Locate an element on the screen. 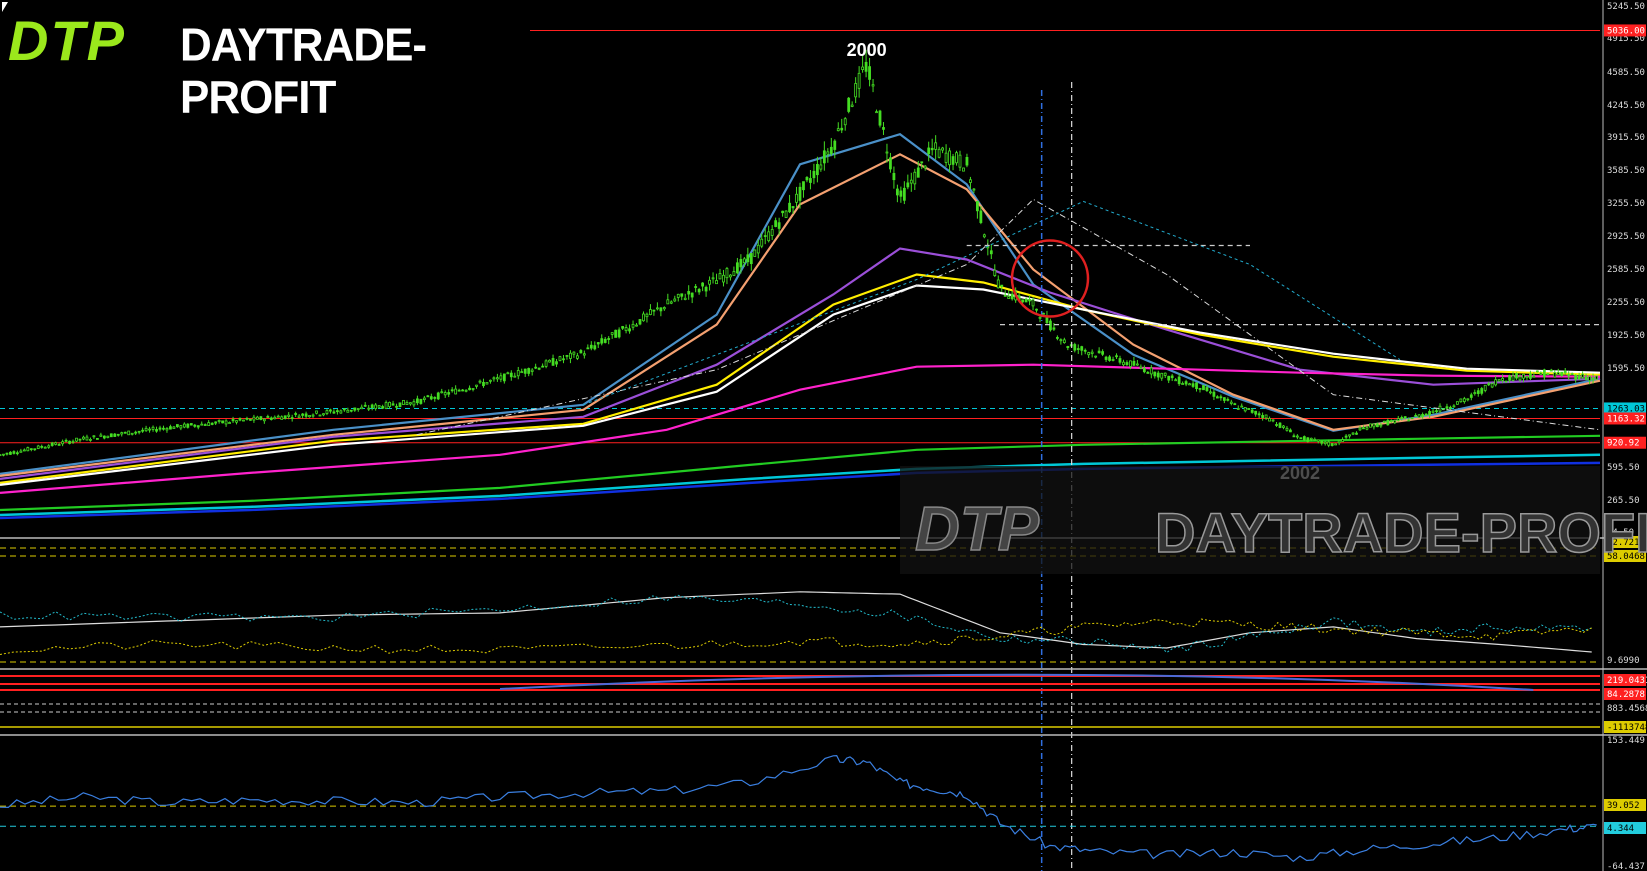  momentum-line is located at coordinates (798, 808).